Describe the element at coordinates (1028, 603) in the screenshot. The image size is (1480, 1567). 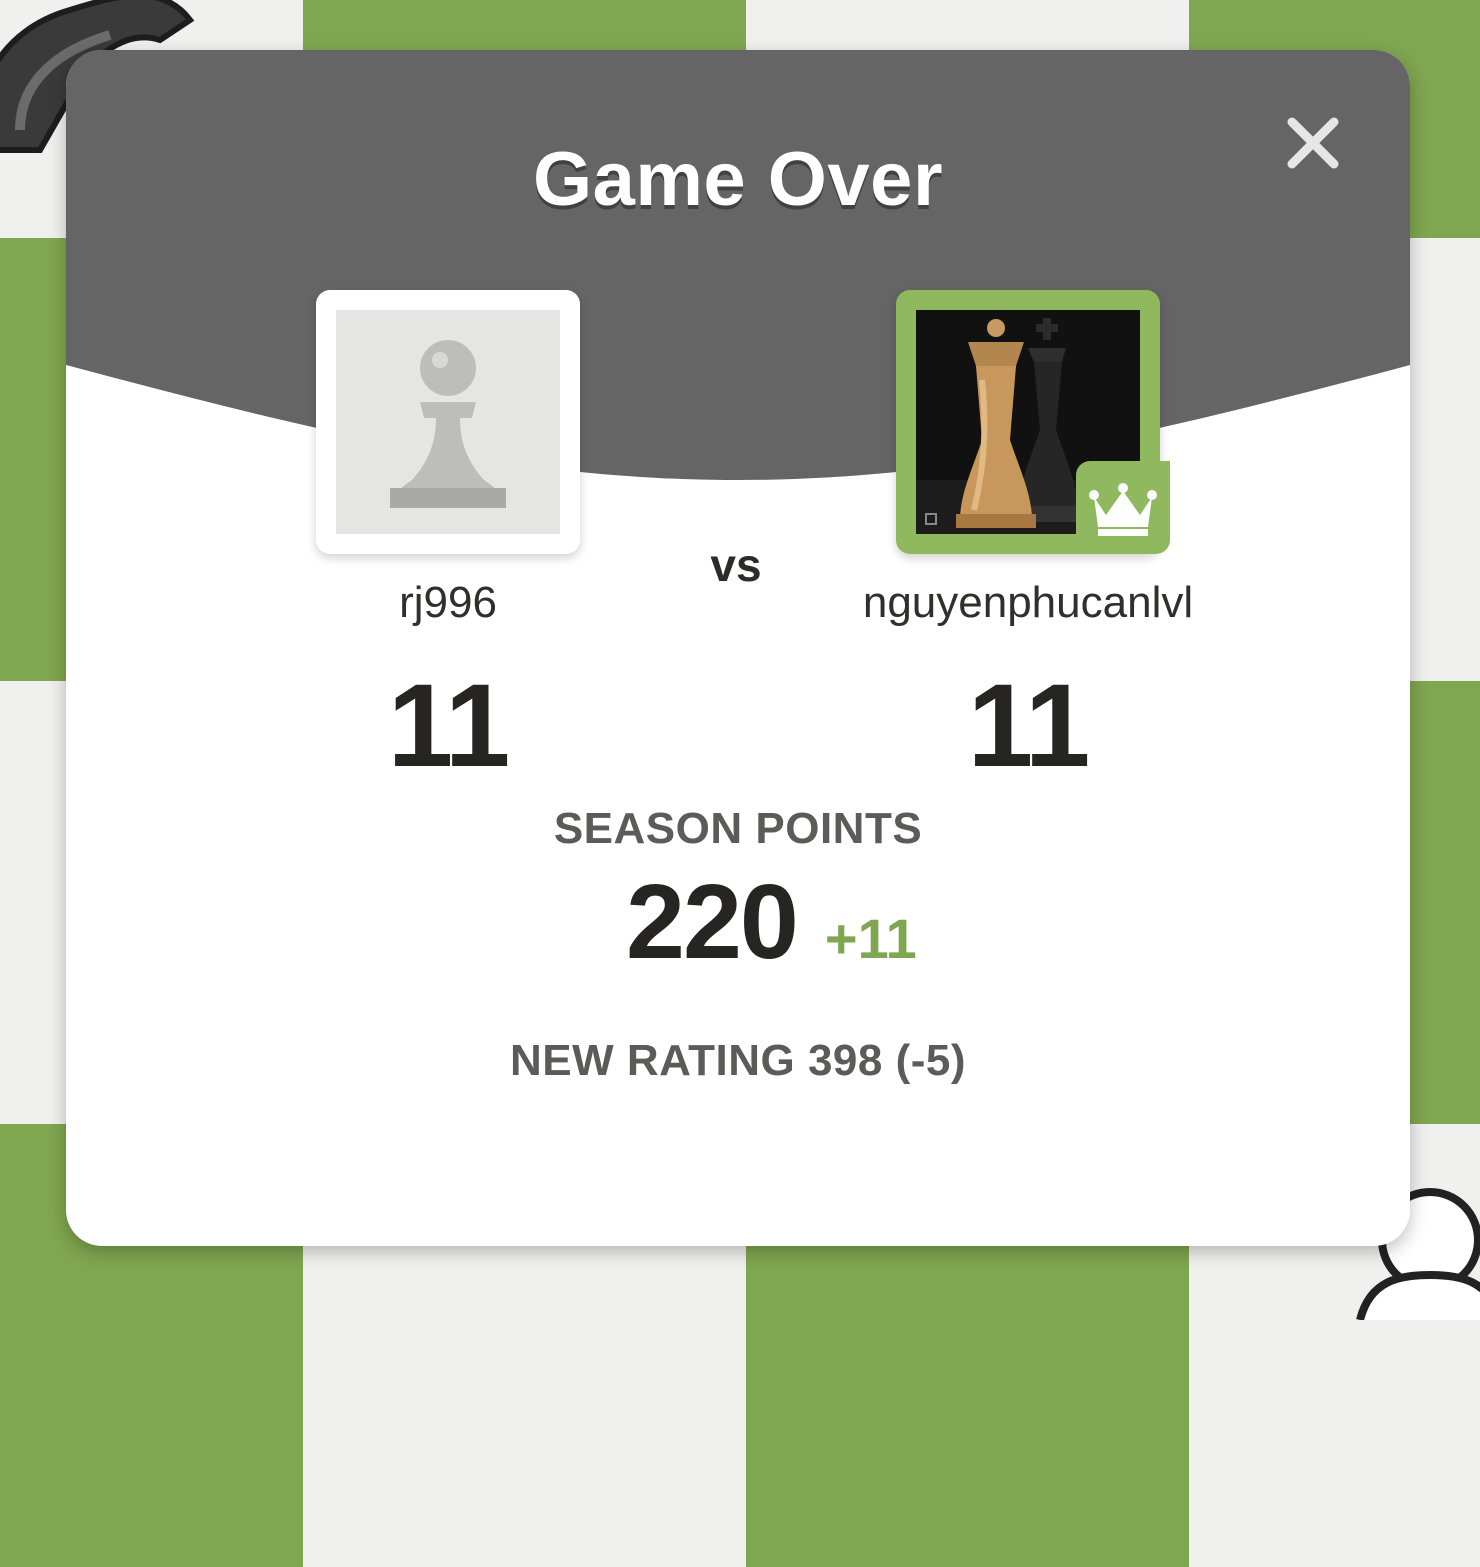
I see `player-username-right: nguyenphucanlvl` at that location.